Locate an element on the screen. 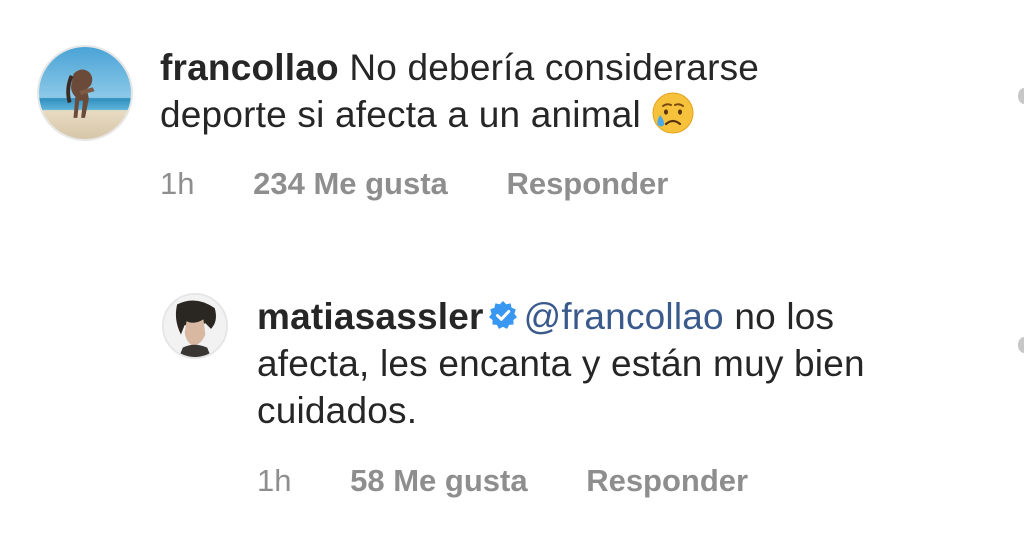 This screenshot has width=1024, height=541. beach-photo-icon is located at coordinates (85, 93).